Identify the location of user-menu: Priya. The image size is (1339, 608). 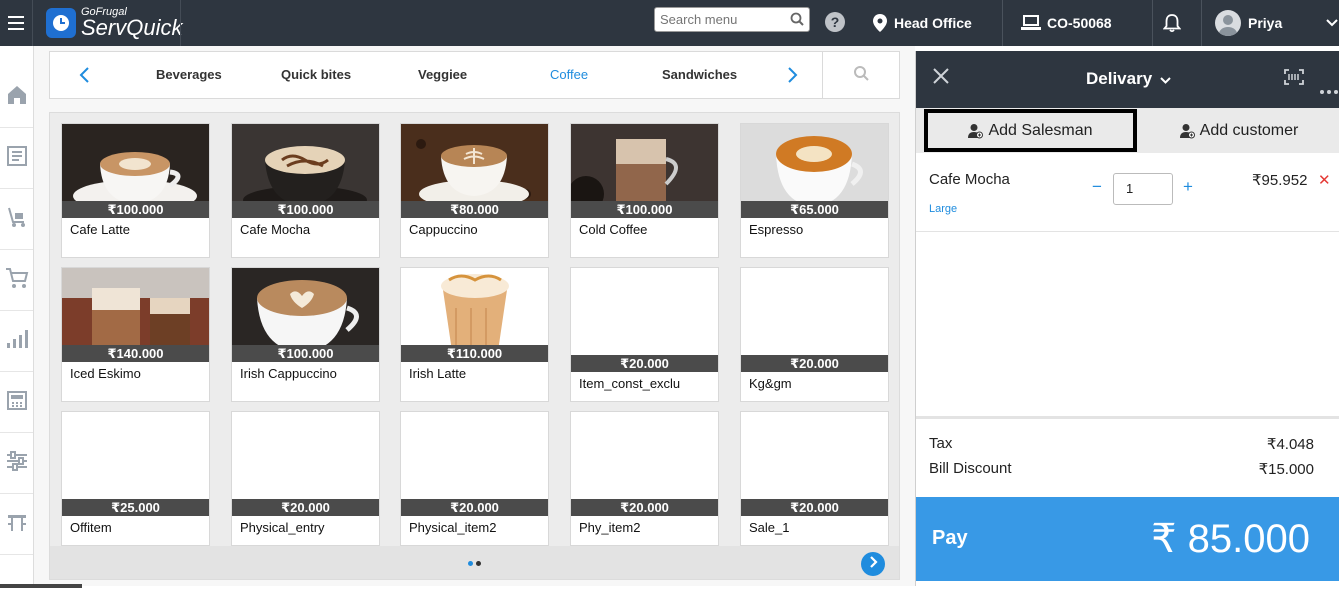
(1276, 23).